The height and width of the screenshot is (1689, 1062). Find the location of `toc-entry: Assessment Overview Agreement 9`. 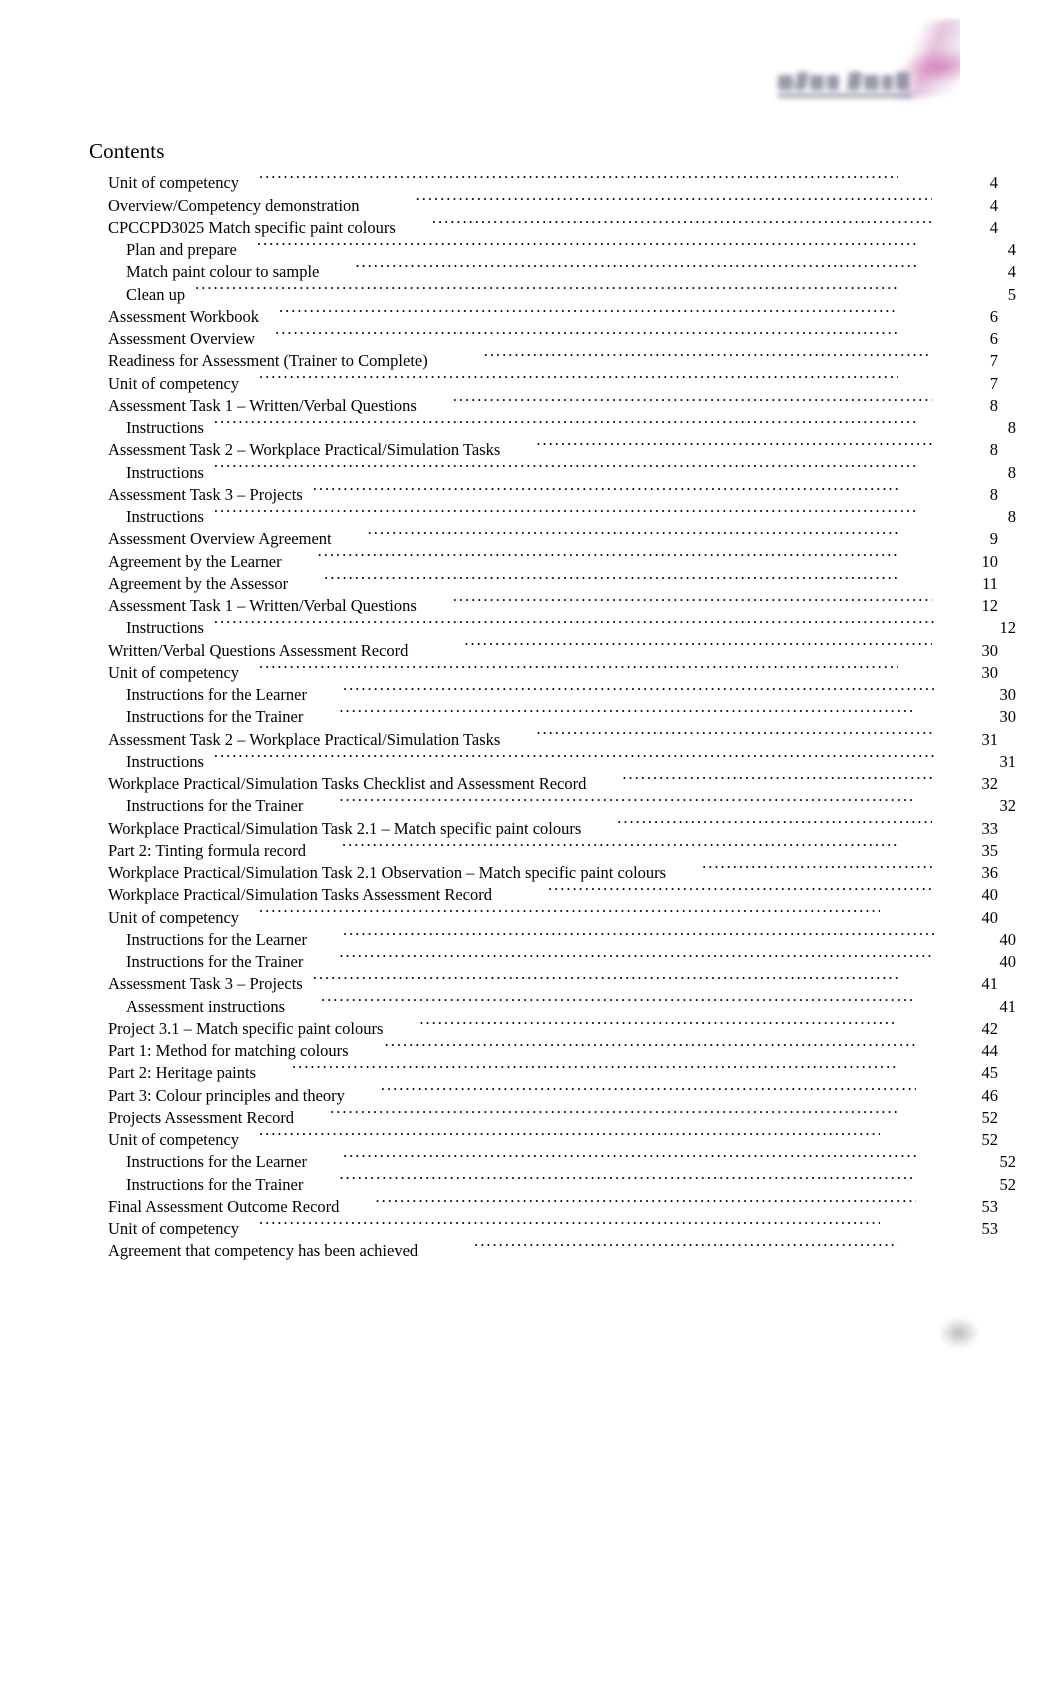

toc-entry: Assessment Overview Agreement 9 is located at coordinates (543, 535).